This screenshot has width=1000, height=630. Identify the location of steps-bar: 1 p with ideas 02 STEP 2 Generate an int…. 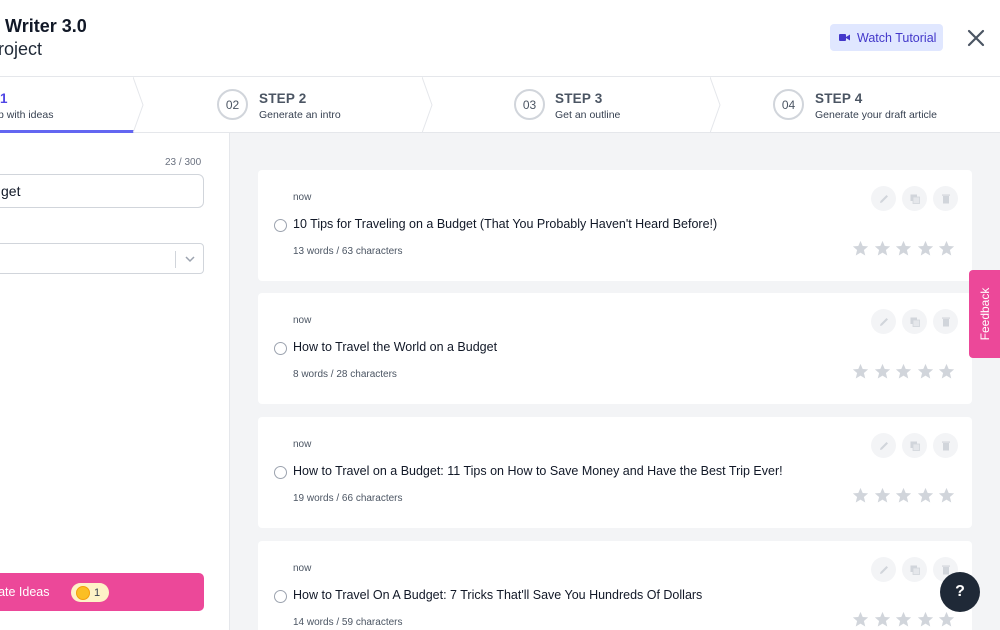
(500, 104).